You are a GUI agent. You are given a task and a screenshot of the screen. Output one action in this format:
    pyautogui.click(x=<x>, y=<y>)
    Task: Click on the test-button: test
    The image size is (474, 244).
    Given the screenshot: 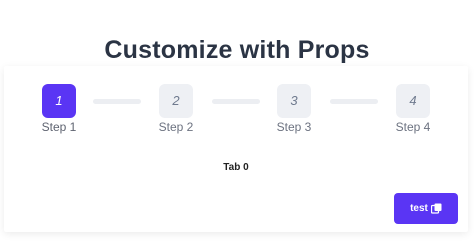 What is the action you would take?
    pyautogui.click(x=426, y=208)
    